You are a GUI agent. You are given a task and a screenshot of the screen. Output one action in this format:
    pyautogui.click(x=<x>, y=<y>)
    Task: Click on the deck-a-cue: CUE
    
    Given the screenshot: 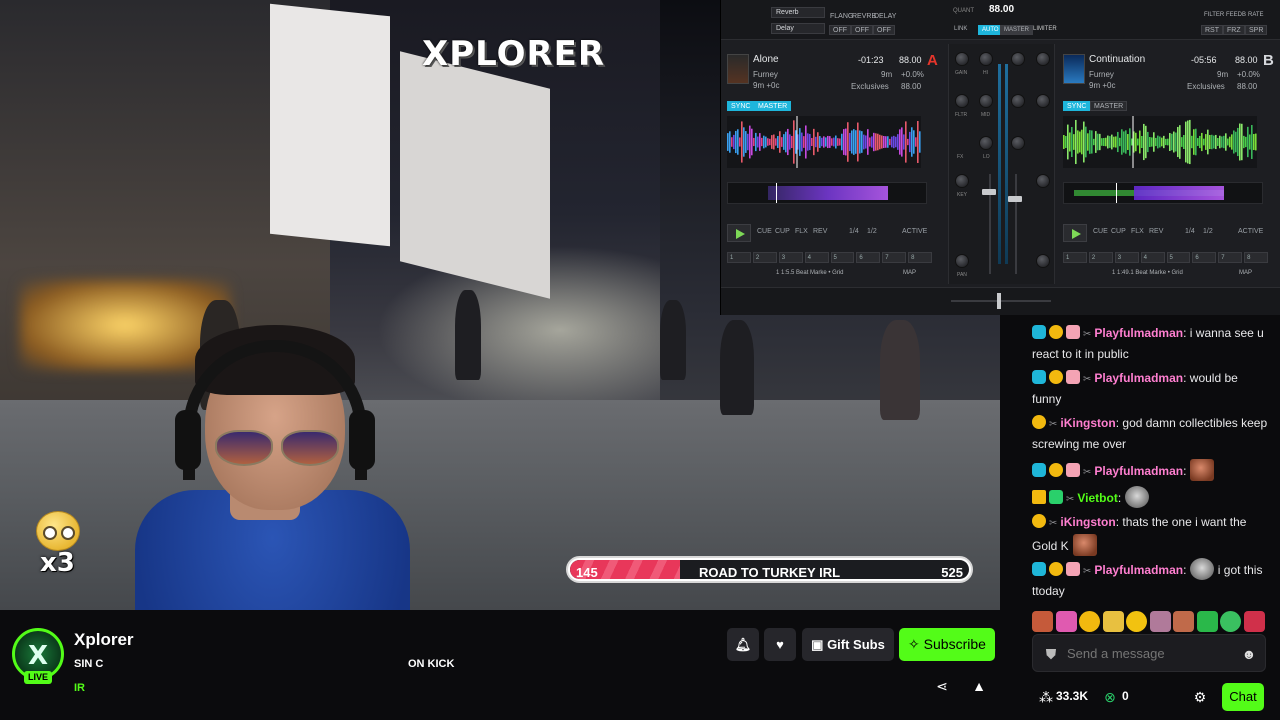 What is the action you would take?
    pyautogui.click(x=764, y=231)
    